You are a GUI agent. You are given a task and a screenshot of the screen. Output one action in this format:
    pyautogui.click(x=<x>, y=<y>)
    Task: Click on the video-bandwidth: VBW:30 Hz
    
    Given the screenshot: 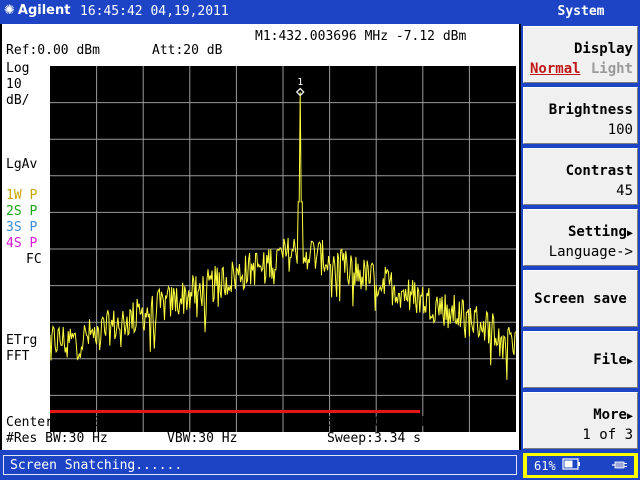 What is the action you would take?
    pyautogui.click(x=202, y=438)
    